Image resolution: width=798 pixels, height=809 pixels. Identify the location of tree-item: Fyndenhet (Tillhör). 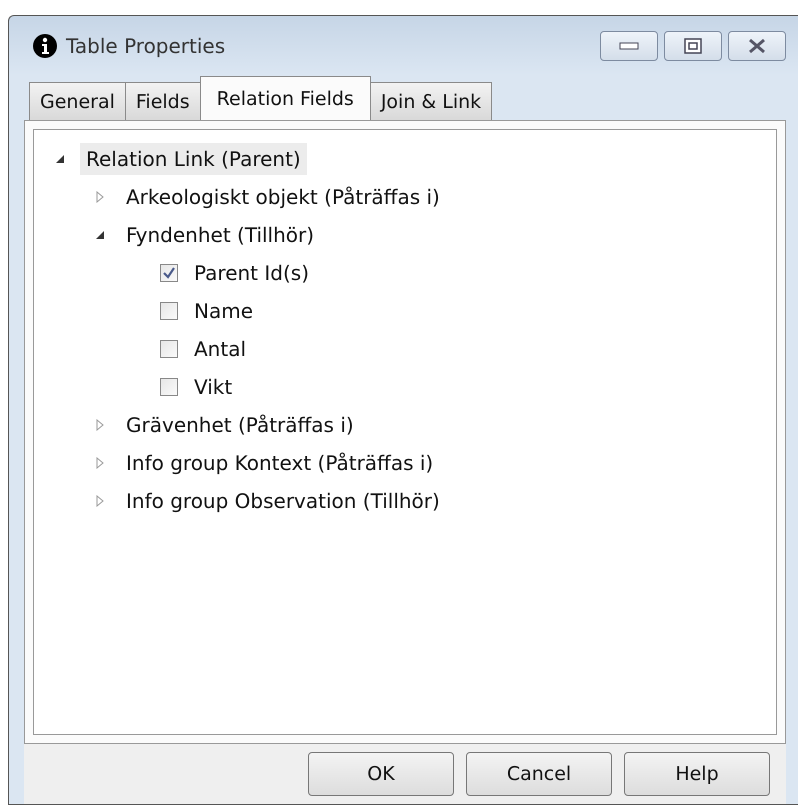
(220, 235).